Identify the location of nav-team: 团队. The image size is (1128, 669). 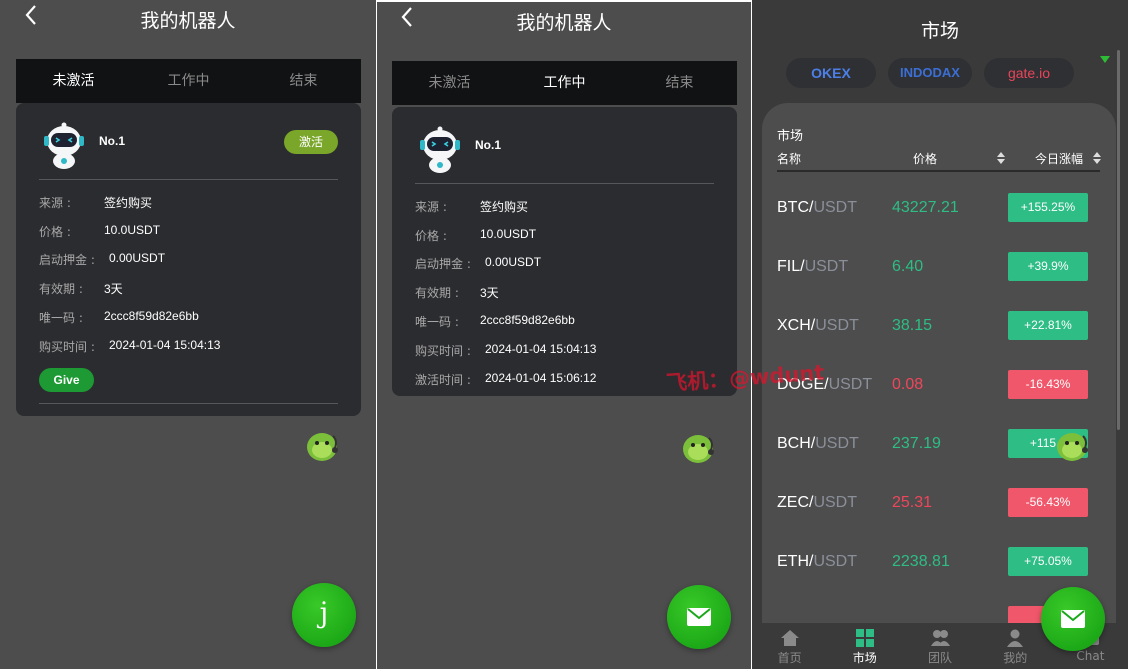
(939, 646).